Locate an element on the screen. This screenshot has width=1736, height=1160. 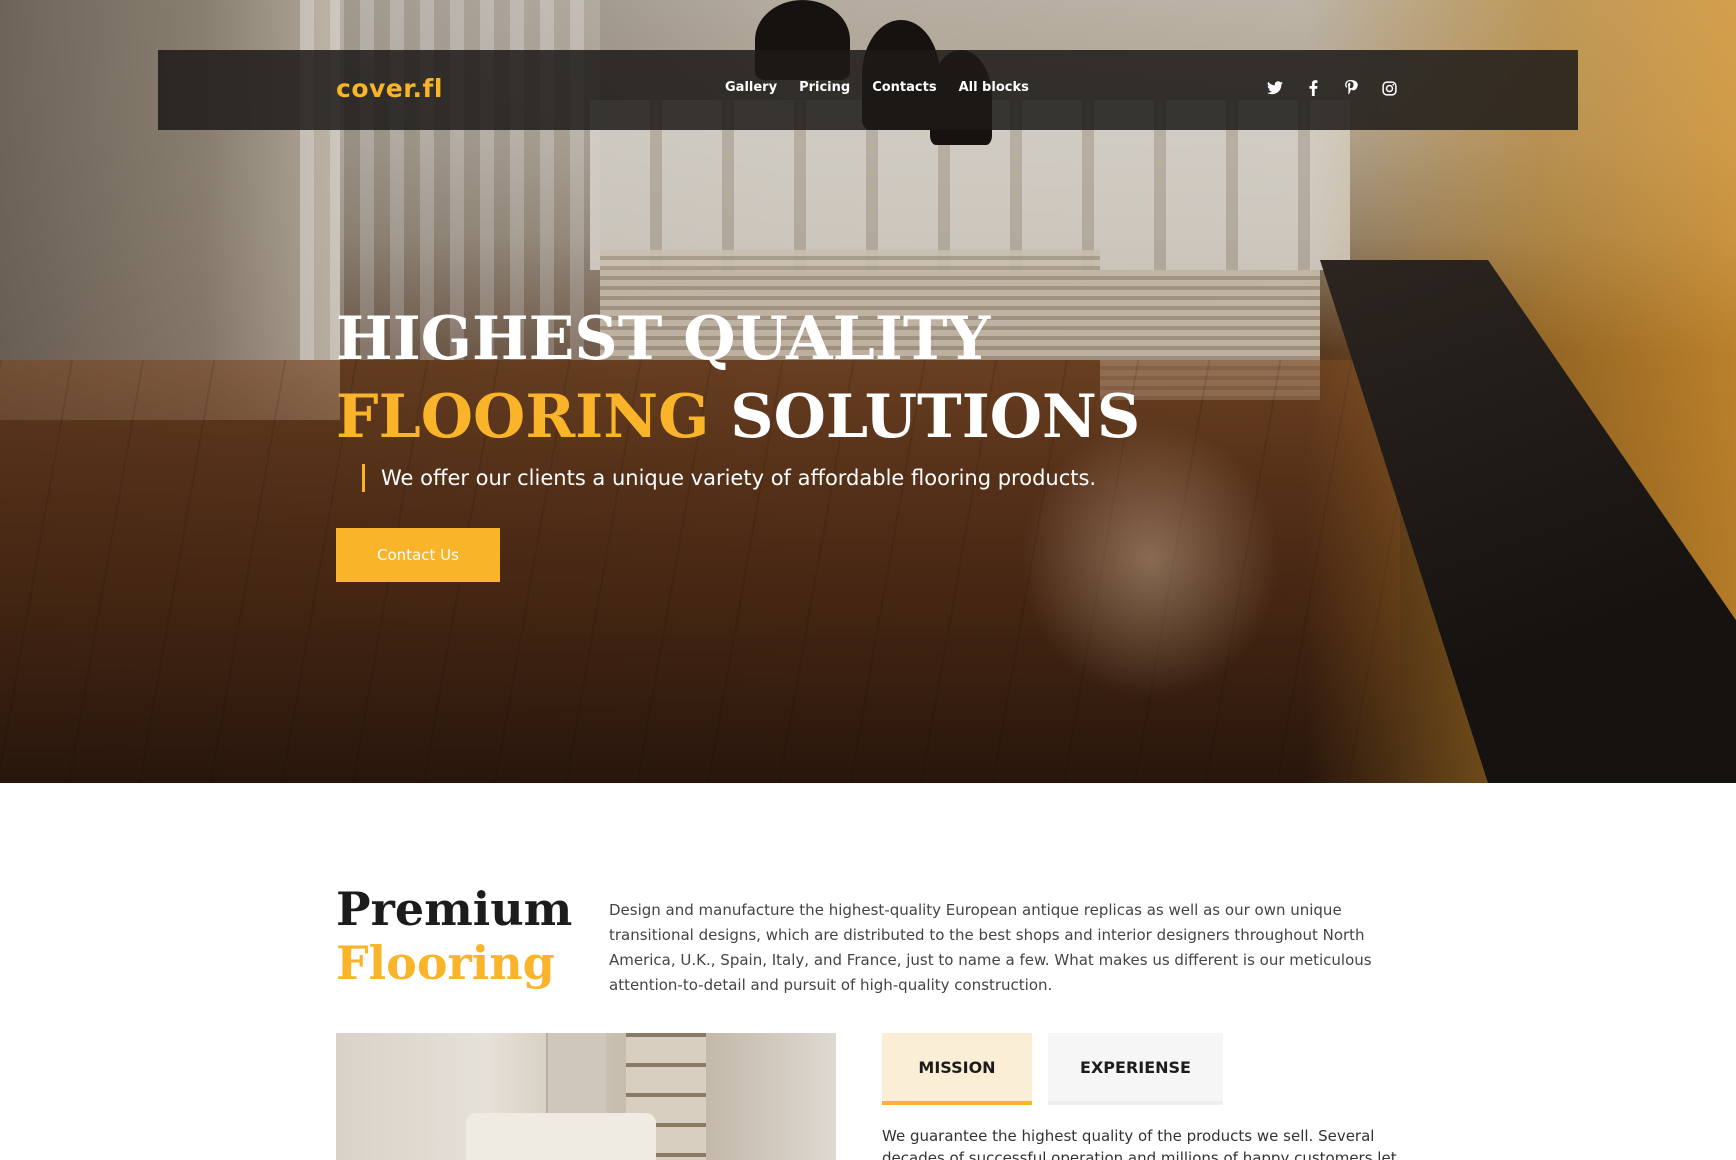
photo-sofa is located at coordinates (561, 1136).